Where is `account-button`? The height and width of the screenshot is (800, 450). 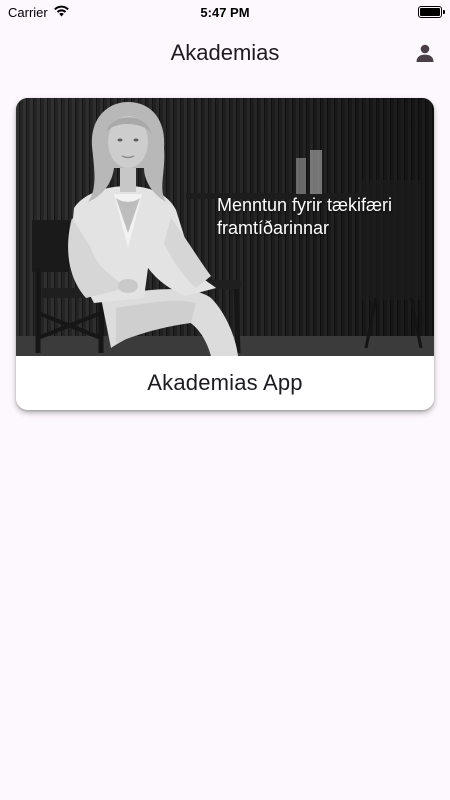 account-button is located at coordinates (425, 53).